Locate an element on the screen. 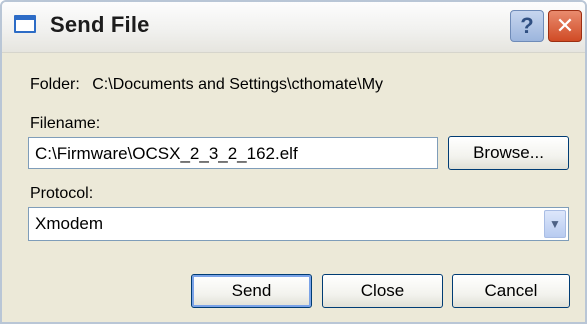  cancel-button: Cancel is located at coordinates (511, 291).